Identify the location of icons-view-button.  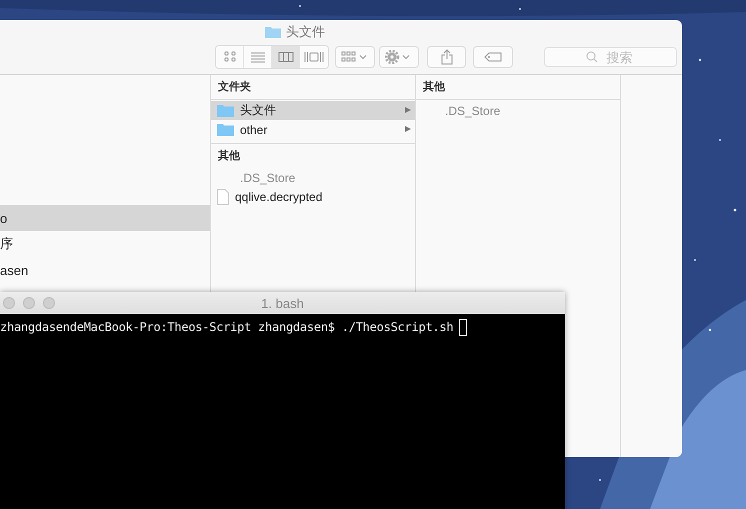
(230, 57).